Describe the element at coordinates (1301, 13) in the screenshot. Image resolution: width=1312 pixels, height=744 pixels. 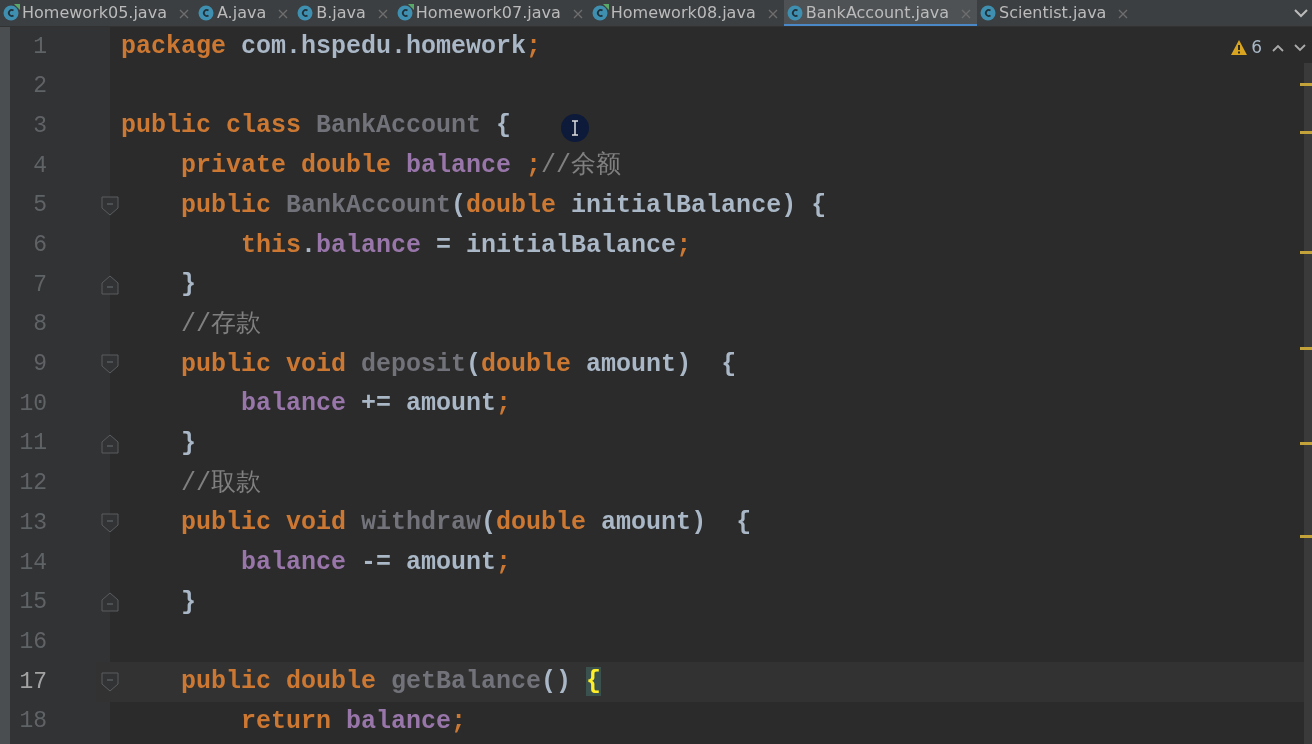
I see `chevron-down-icon` at that location.